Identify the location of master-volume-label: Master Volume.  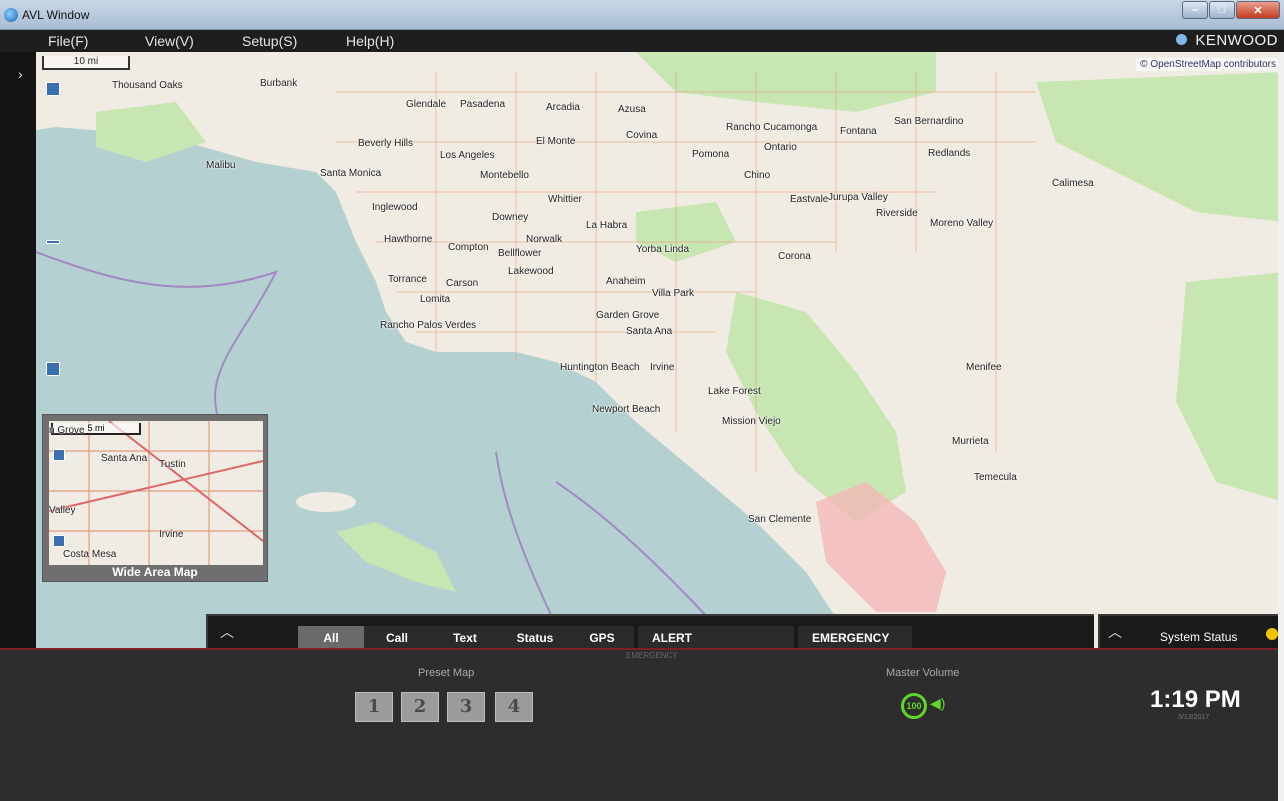
(923, 673).